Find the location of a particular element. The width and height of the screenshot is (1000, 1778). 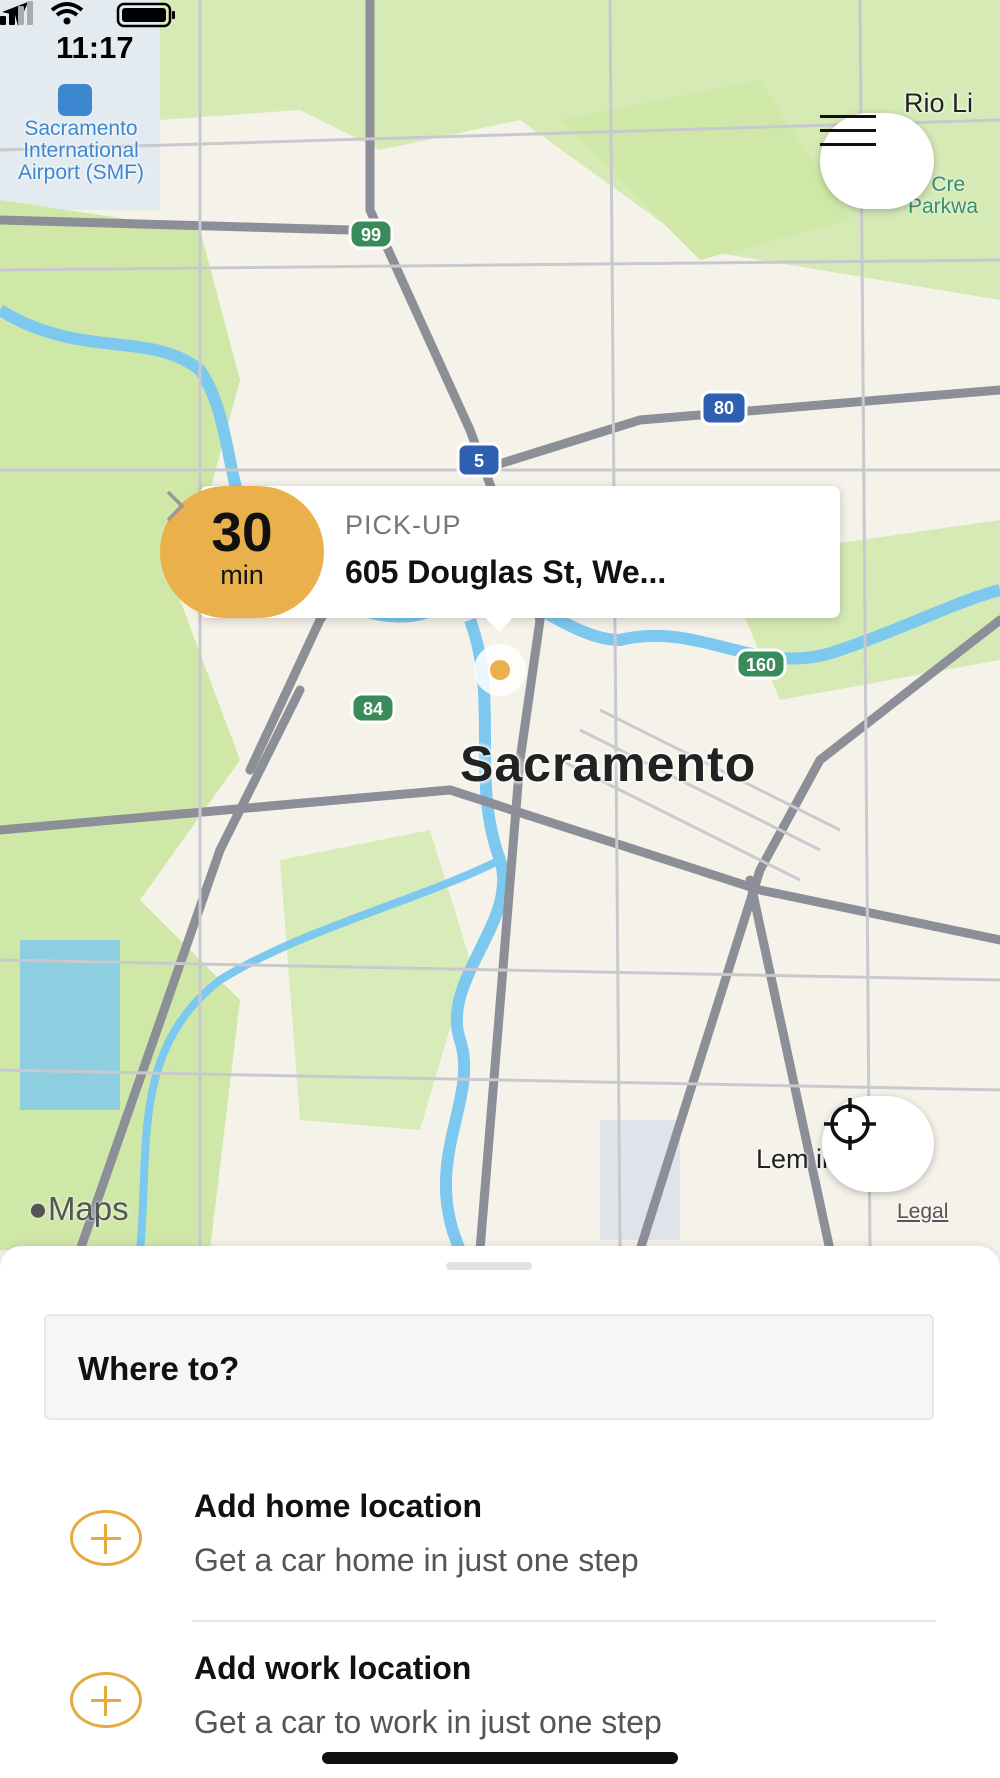

destination-search: Where to? is located at coordinates (489, 1367).